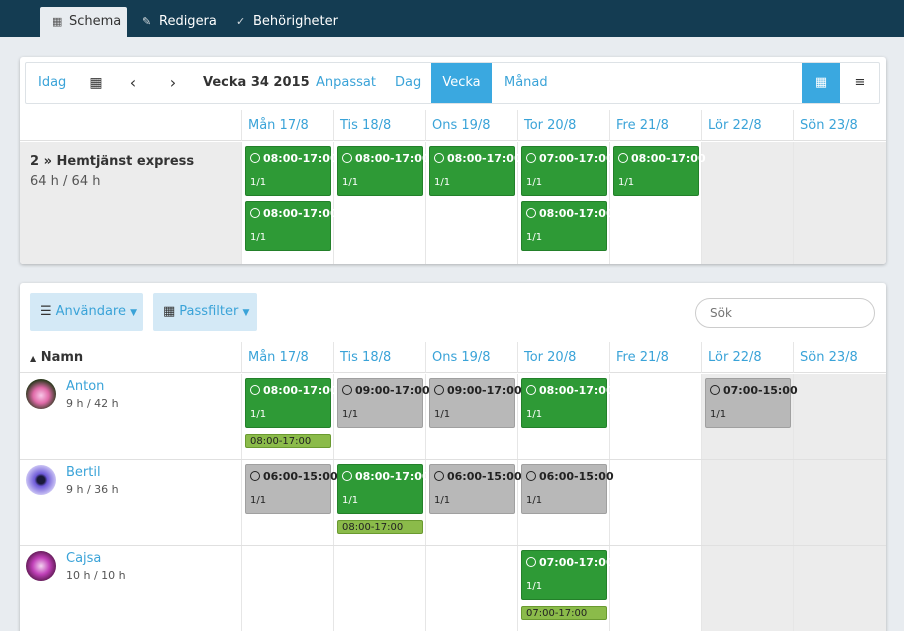  Describe the element at coordinates (821, 83) in the screenshot. I see `grid-view-icon: ▦` at that location.